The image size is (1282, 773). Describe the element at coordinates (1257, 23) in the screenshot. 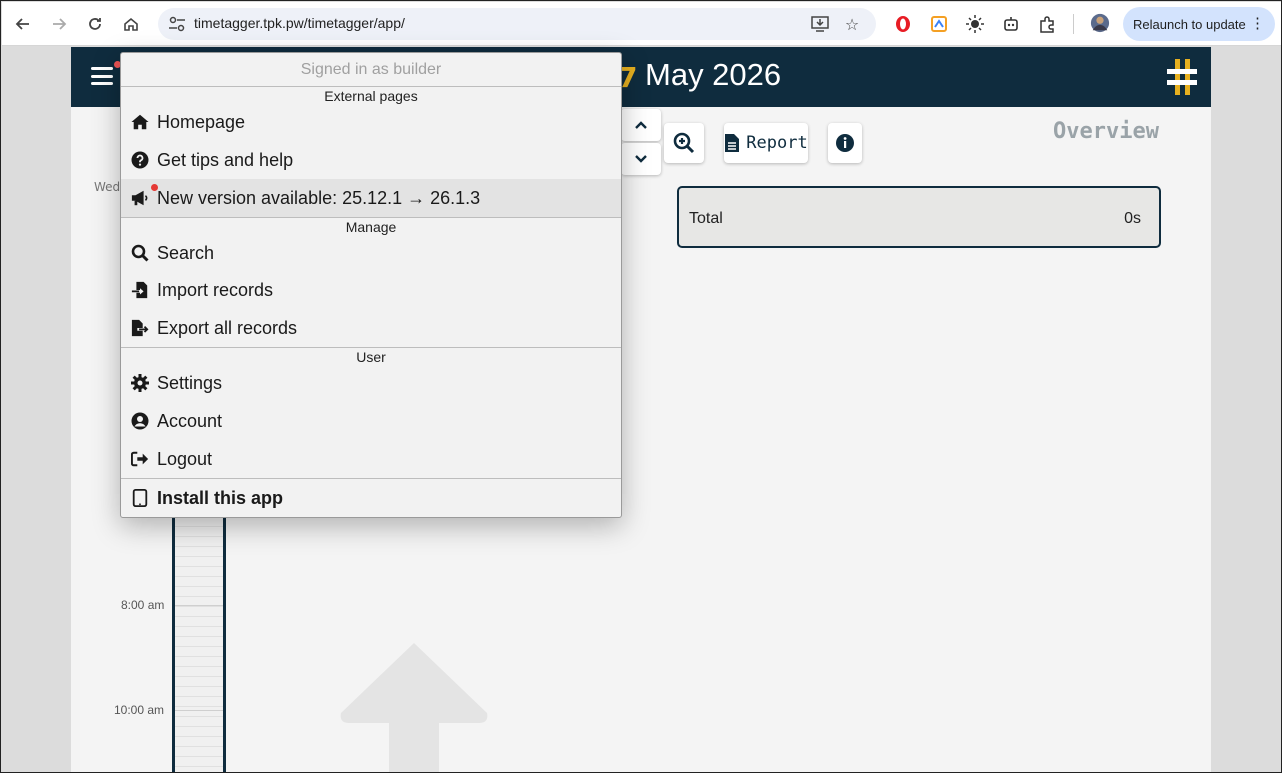

I see `more-menu-icon: ⋮` at that location.